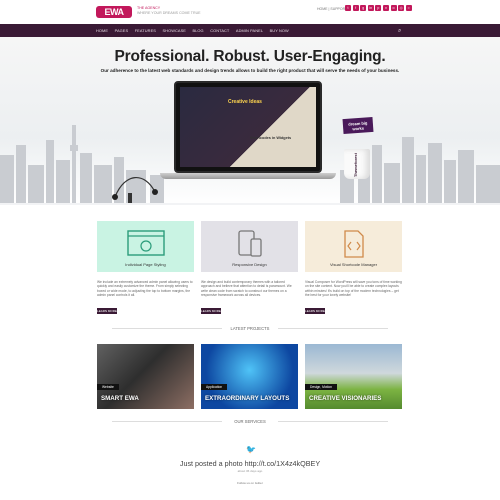 This screenshot has height=500, width=500. Describe the element at coordinates (149, 8) in the screenshot. I see `tagline-title: THE AGENCY` at that location.